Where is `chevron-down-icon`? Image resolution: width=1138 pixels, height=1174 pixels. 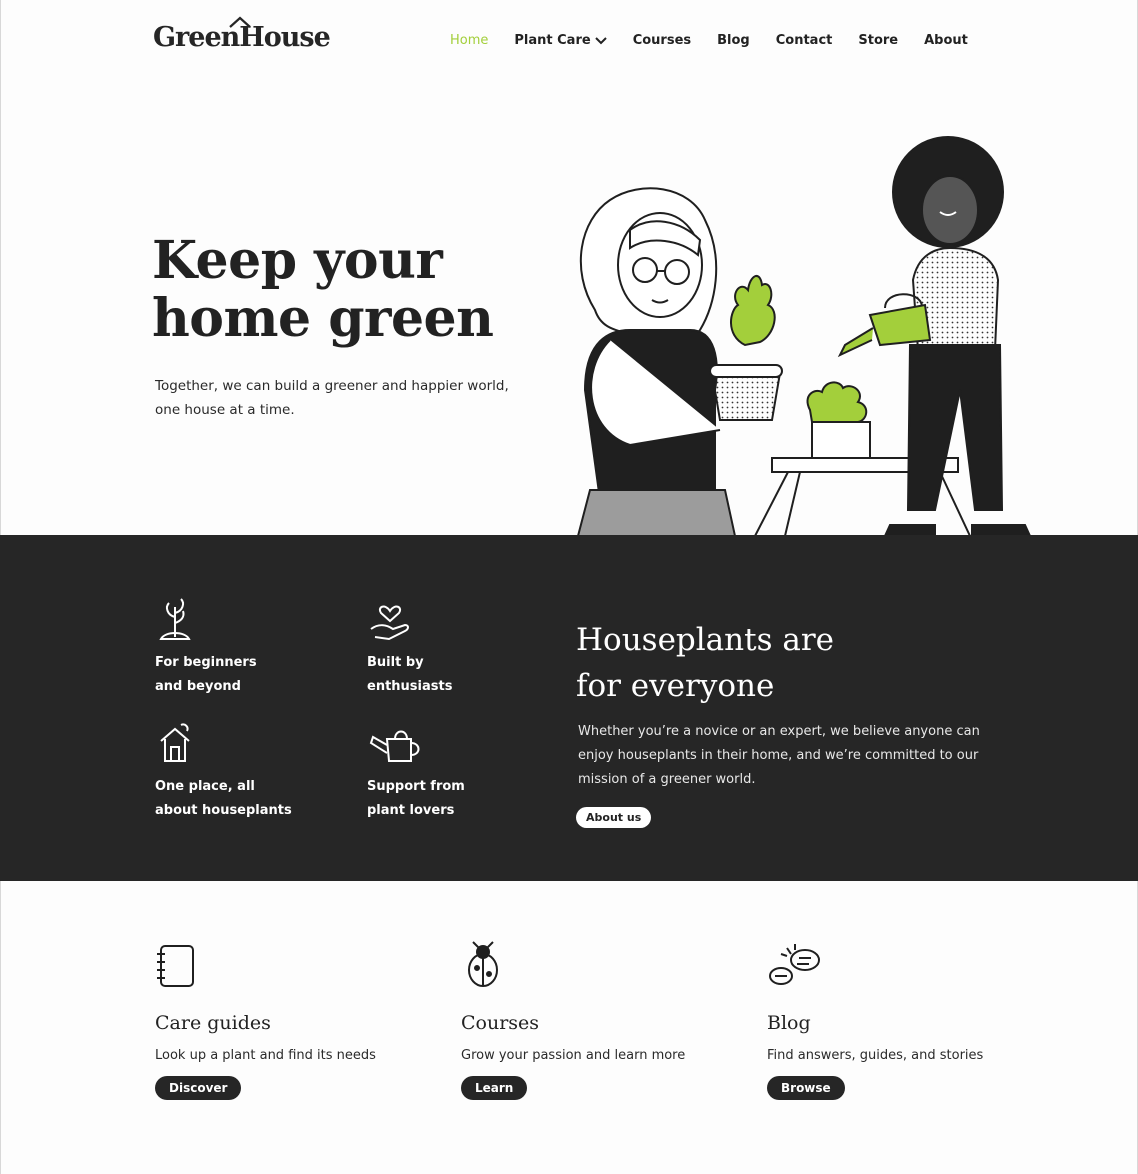 chevron-down-icon is located at coordinates (600, 40).